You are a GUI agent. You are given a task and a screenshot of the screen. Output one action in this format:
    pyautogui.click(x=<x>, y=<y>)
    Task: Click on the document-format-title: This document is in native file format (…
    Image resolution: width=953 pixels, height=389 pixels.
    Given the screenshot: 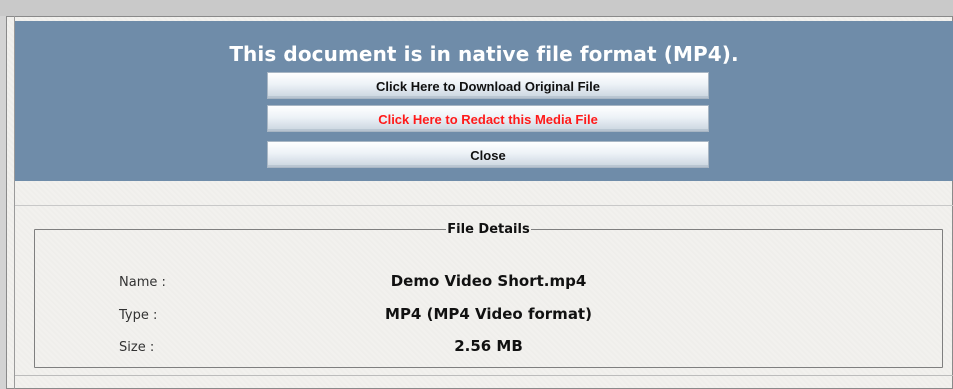 What is the action you would take?
    pyautogui.click(x=484, y=54)
    